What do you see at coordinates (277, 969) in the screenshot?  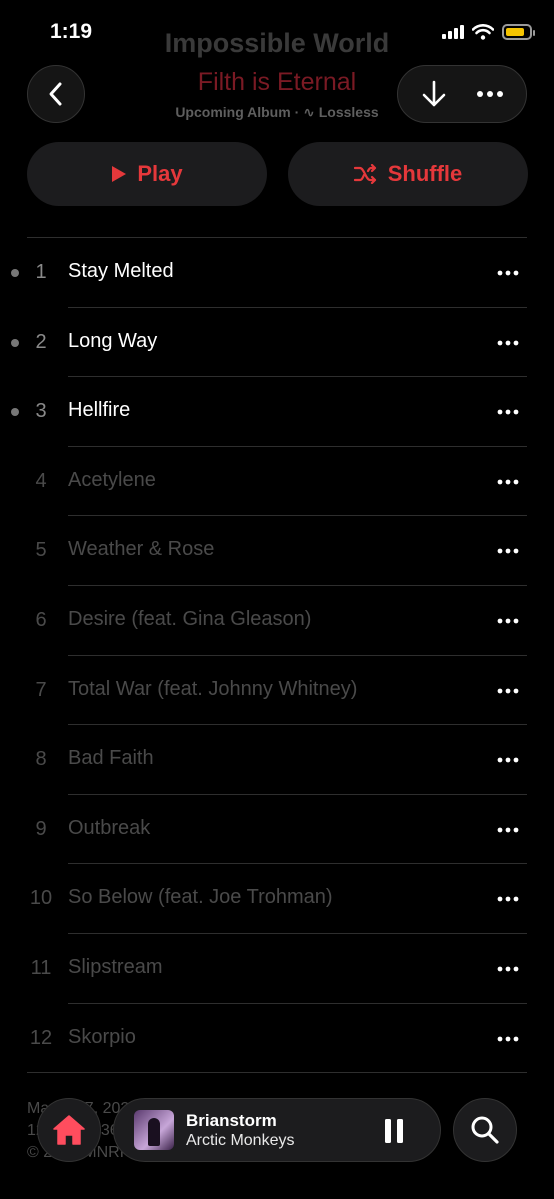 I see `track-row: 11 Slipstream` at bounding box center [277, 969].